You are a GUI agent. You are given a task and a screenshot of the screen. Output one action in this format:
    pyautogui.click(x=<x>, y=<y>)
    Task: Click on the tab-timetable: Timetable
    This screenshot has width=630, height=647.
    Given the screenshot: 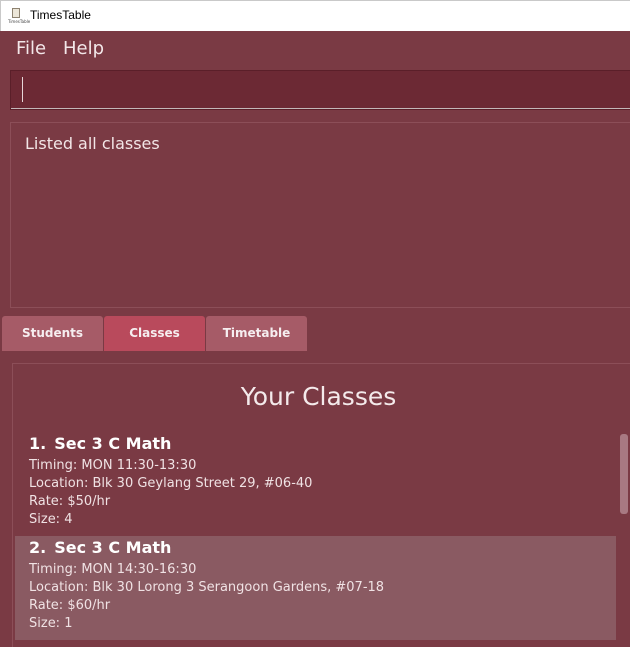 What is the action you would take?
    pyautogui.click(x=256, y=333)
    